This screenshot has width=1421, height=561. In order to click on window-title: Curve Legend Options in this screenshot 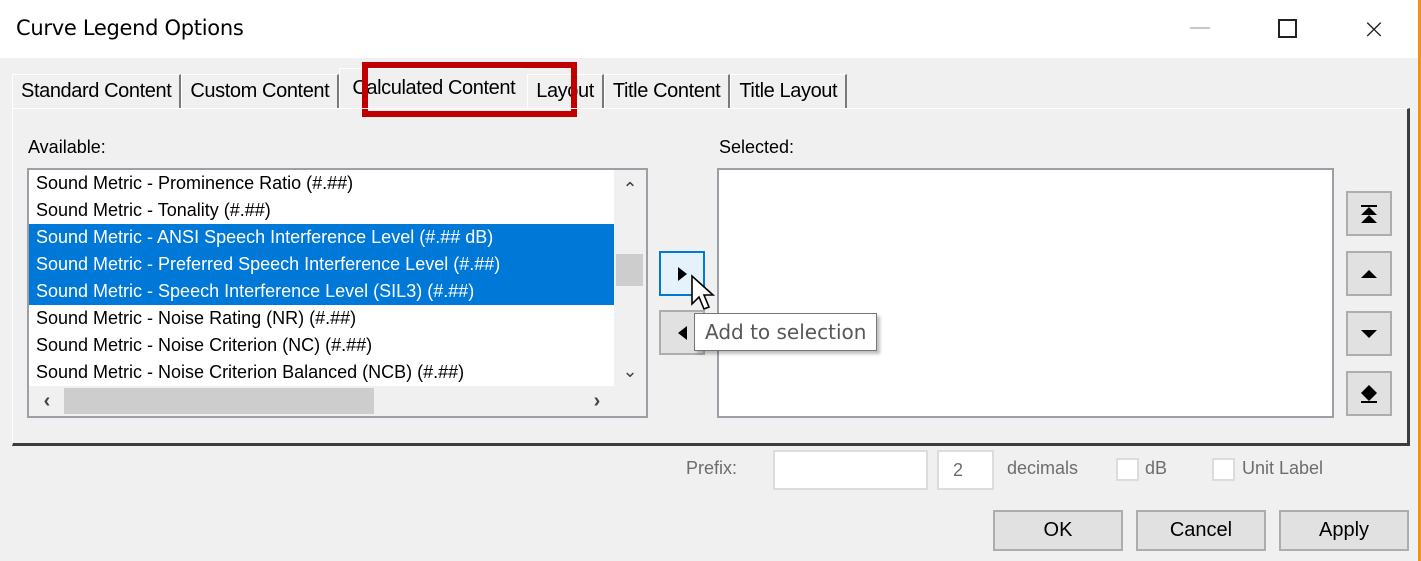, I will do `click(130, 28)`.